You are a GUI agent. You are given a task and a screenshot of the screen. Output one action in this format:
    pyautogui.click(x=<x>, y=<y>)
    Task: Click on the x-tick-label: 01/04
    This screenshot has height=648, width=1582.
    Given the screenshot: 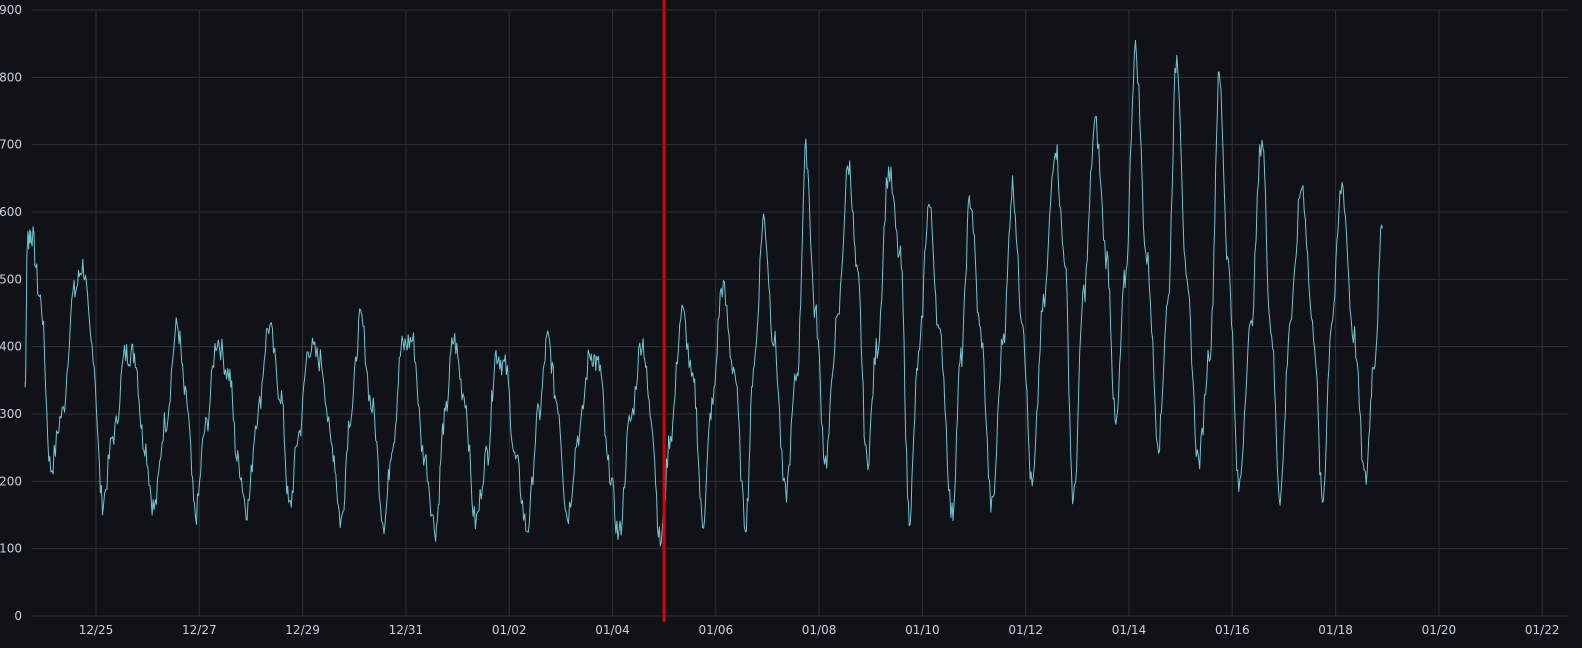 What is the action you would take?
    pyautogui.click(x=612, y=630)
    